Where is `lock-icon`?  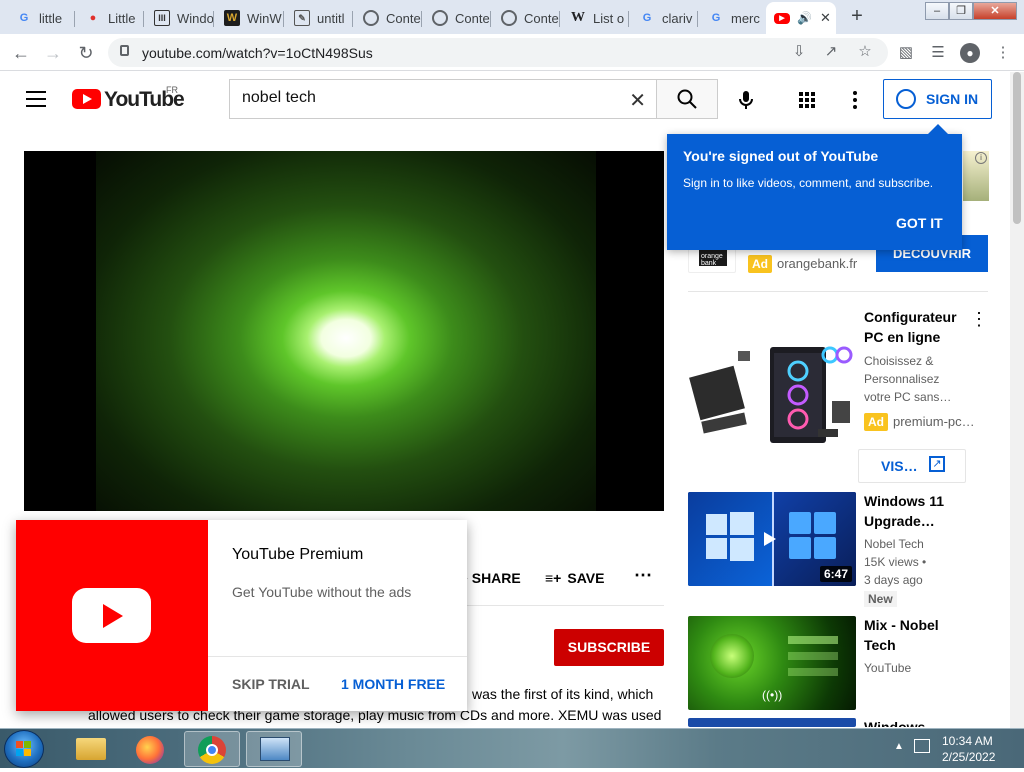 lock-icon is located at coordinates (124, 50).